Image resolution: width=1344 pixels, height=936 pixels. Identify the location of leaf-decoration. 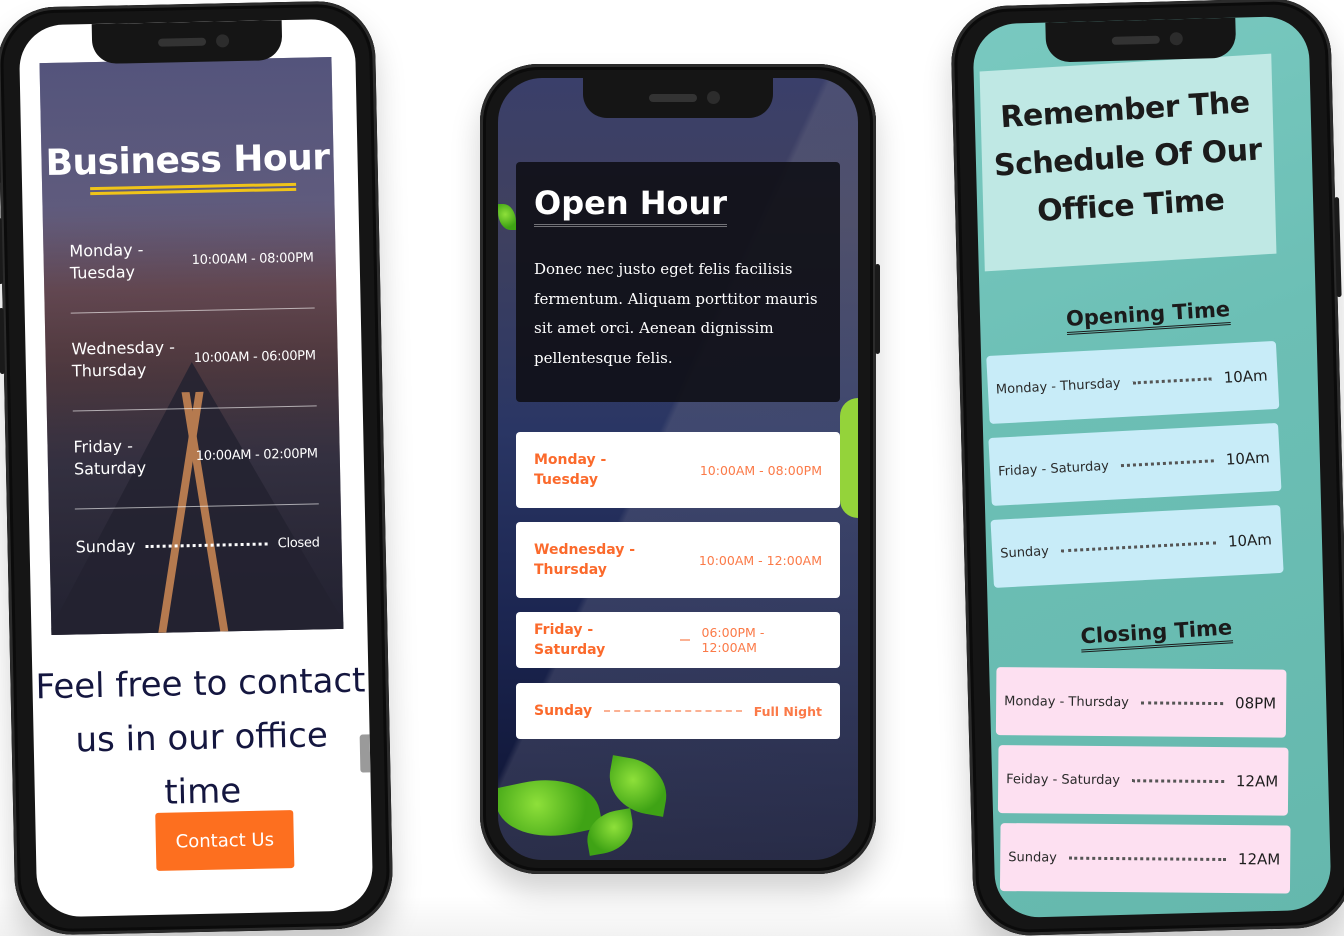
(507, 217).